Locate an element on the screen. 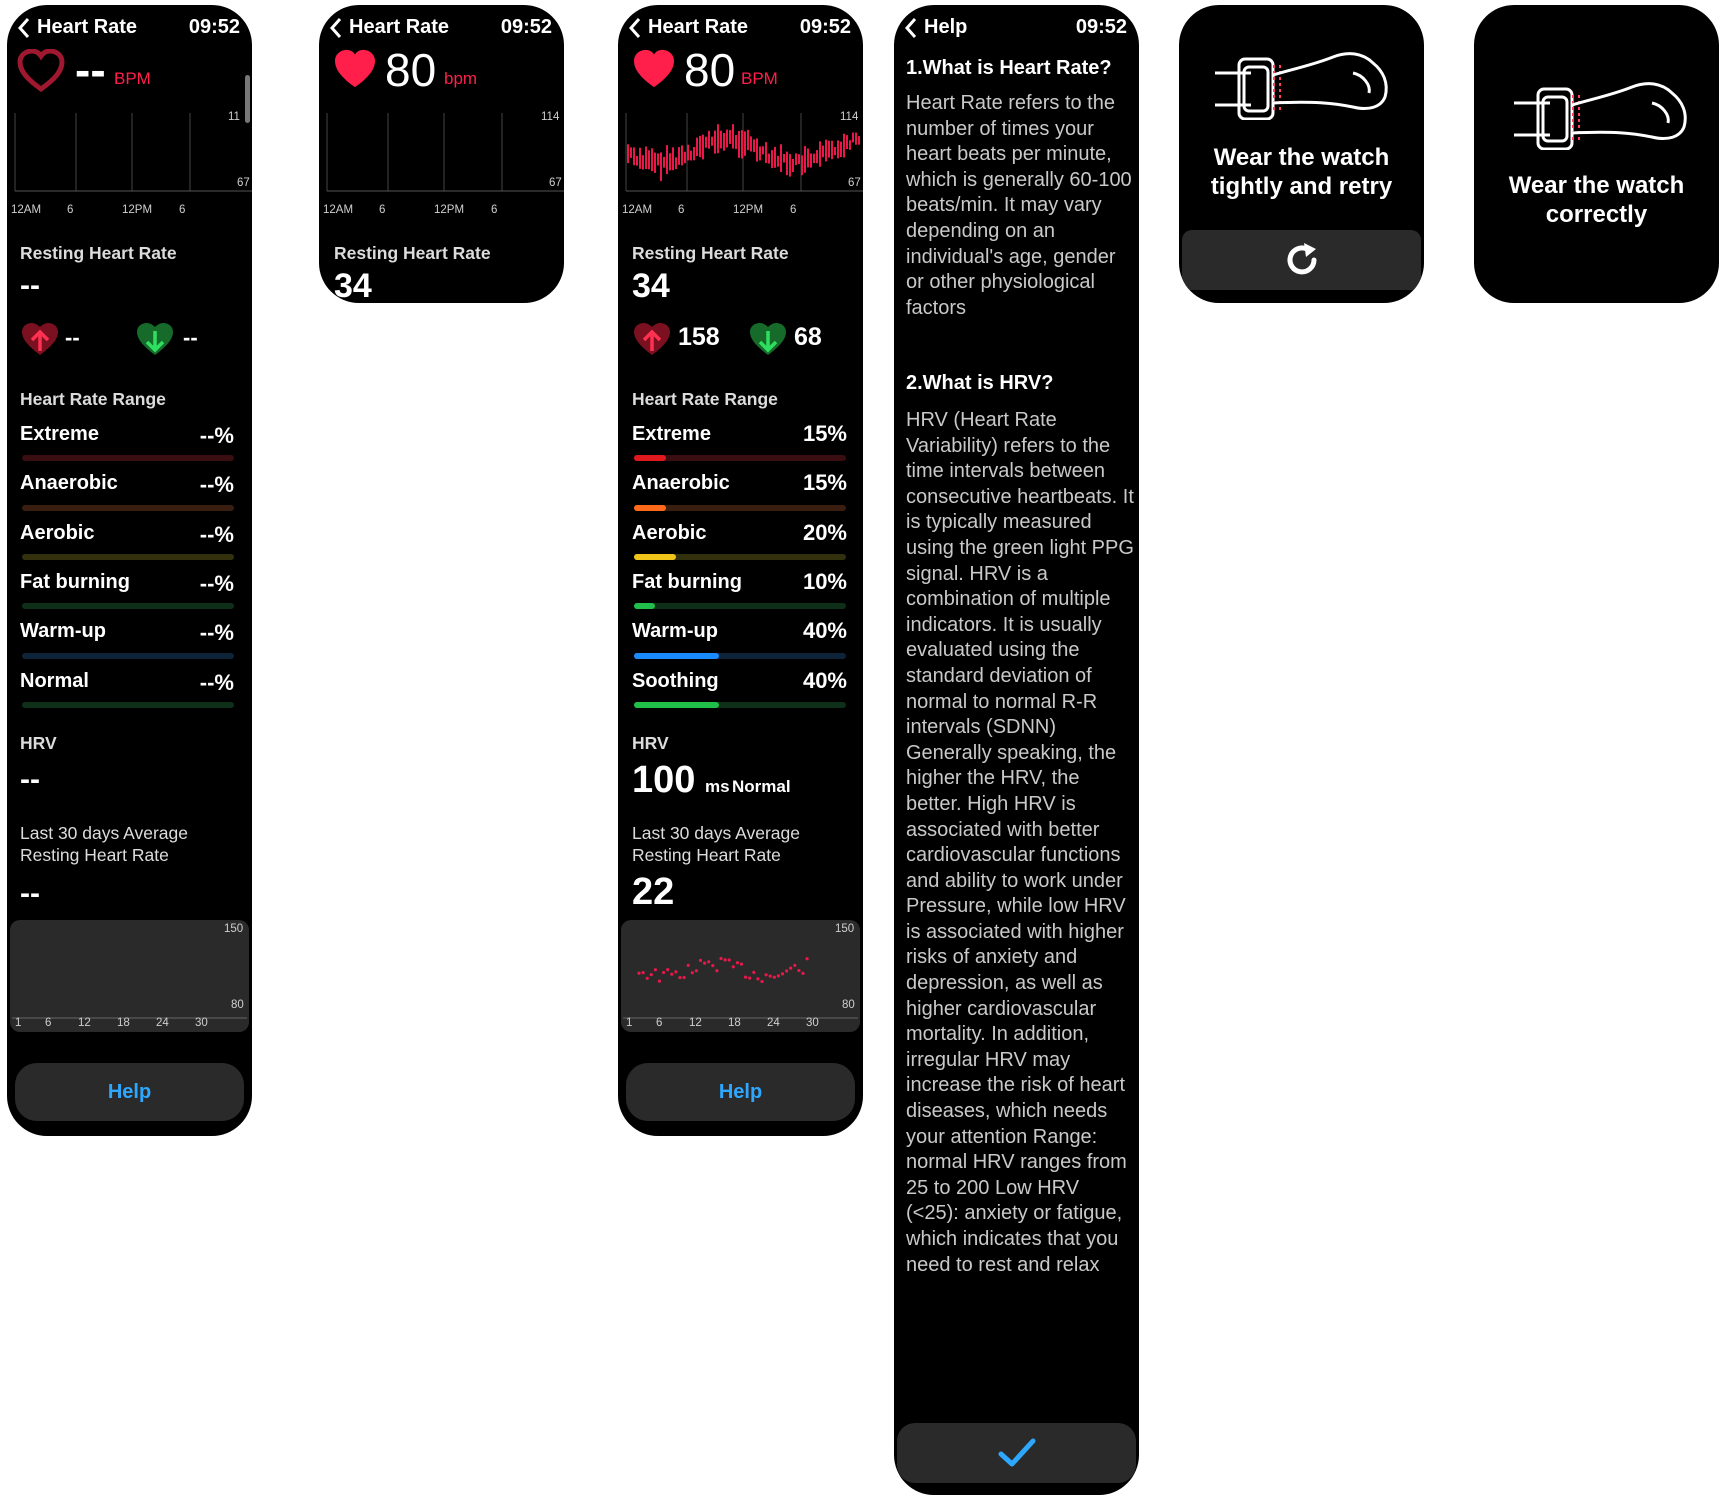 This screenshot has height=1495, width=1719. zone-name: Aerobic is located at coordinates (669, 533).